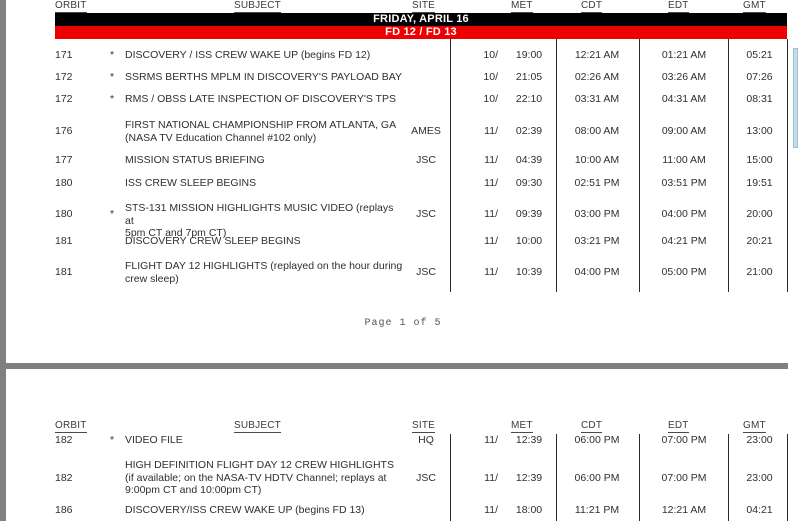 Image resolution: width=800 pixels, height=521 pixels. I want to click on cell-edt: 04:00 PM, so click(684, 214).